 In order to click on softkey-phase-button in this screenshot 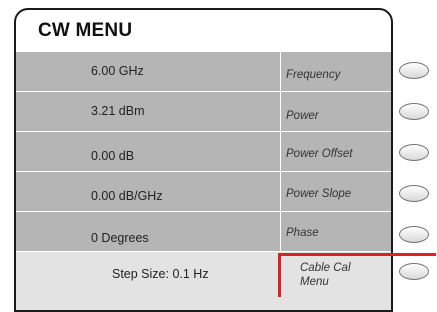, I will do `click(414, 234)`.